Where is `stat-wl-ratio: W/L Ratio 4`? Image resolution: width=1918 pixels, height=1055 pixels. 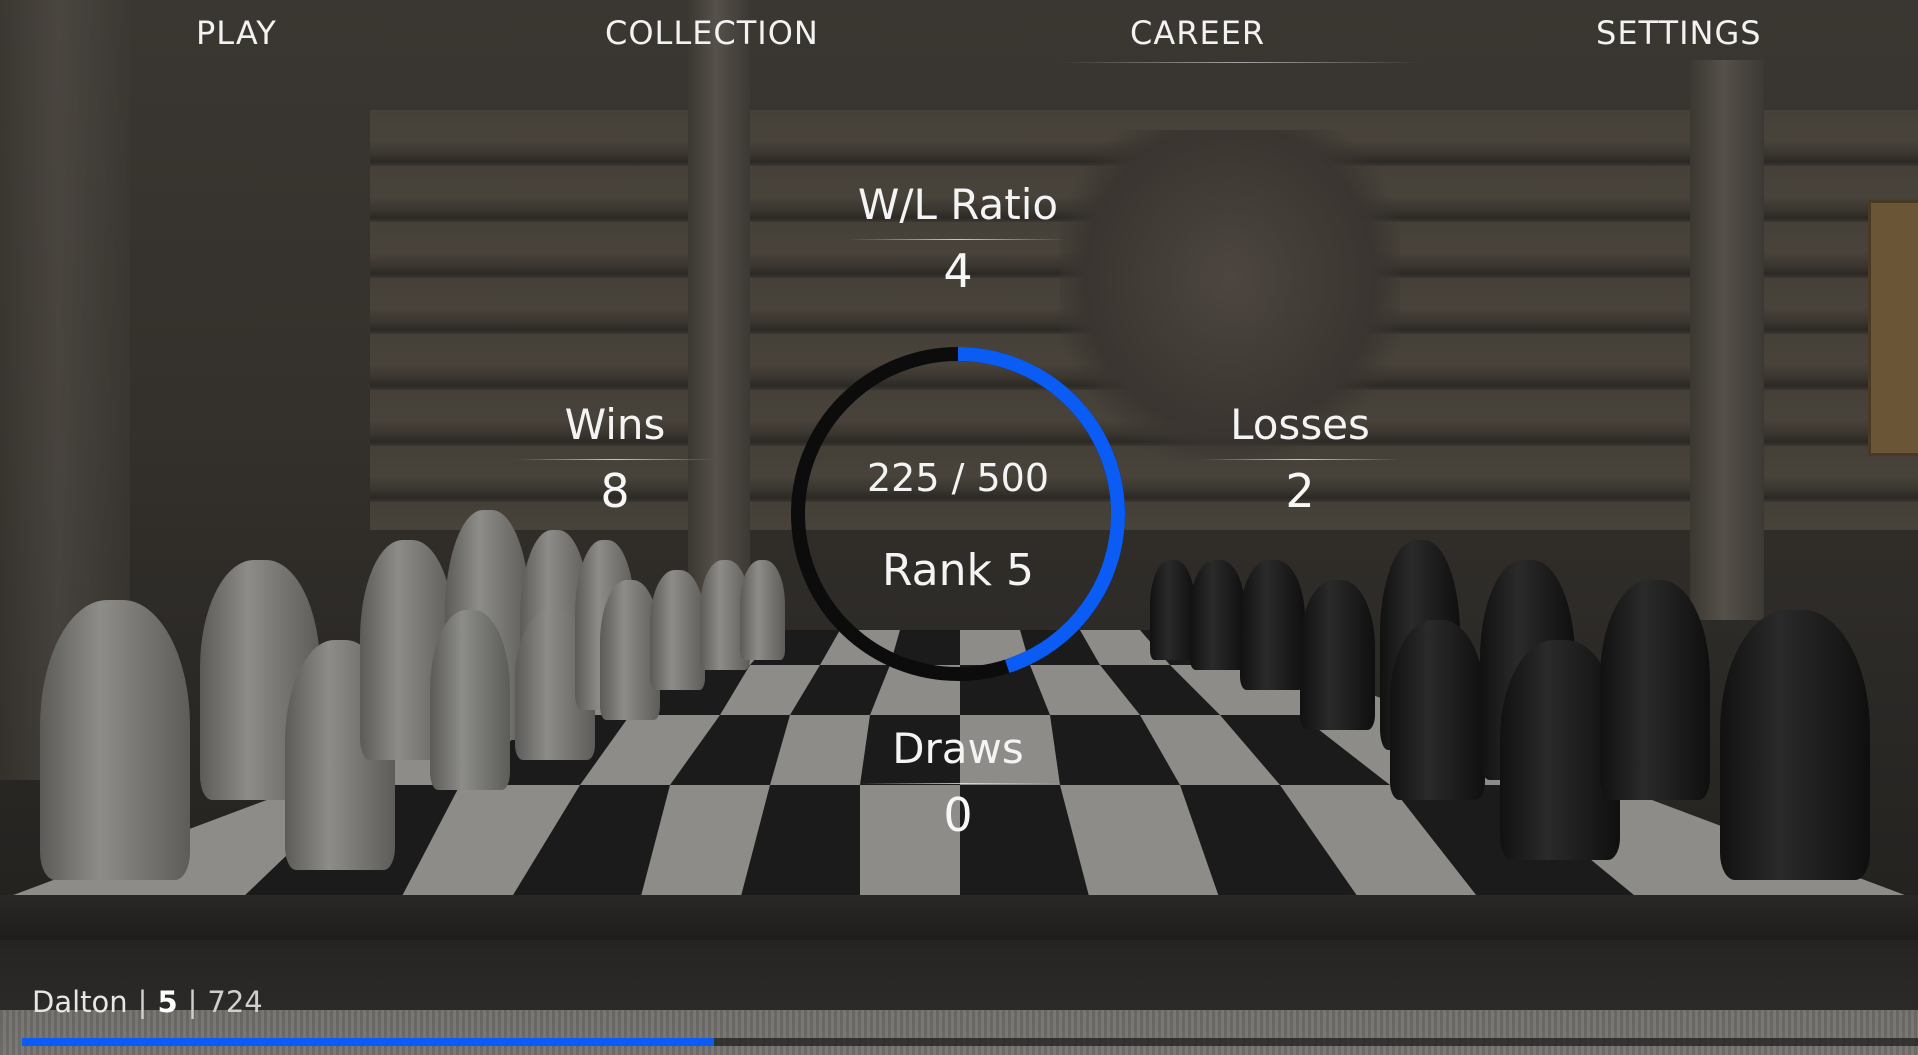
stat-wl-ratio: W/L Ratio 4 is located at coordinates (958, 239).